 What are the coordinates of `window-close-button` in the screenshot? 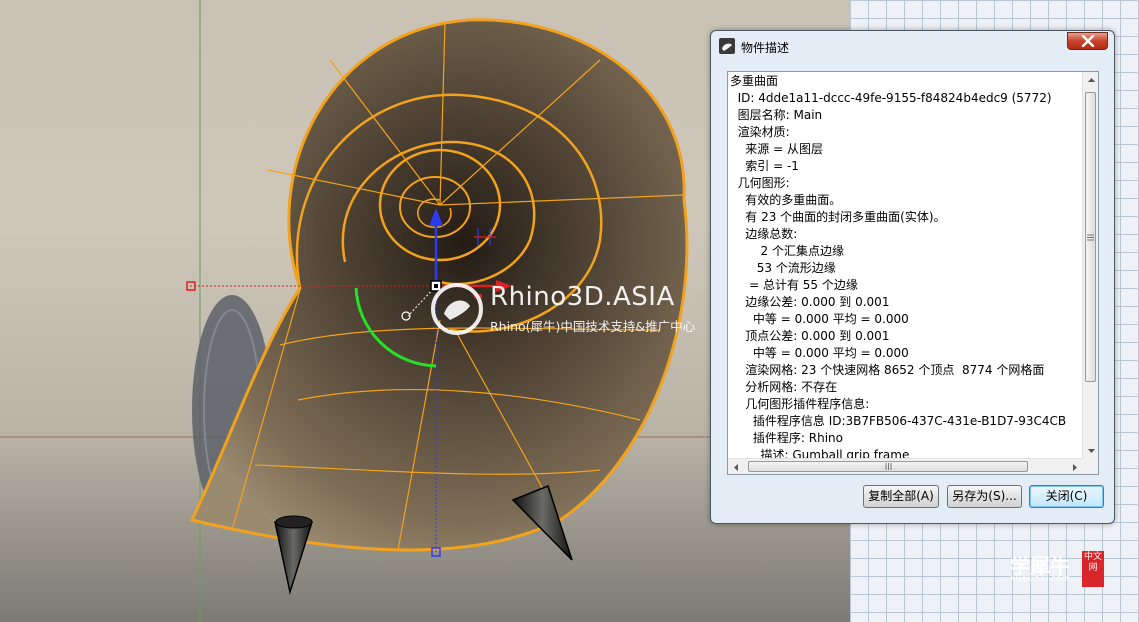 It's located at (1087, 41).